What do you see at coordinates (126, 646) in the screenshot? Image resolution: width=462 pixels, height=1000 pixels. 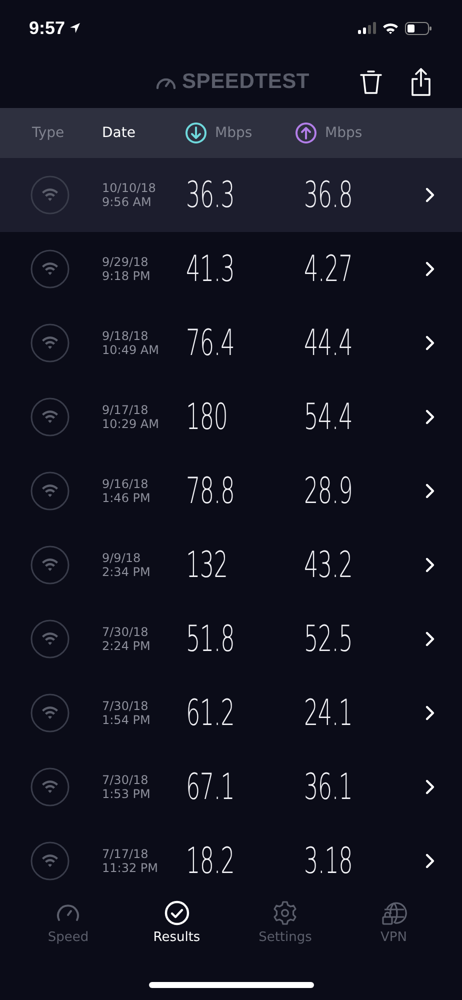 I see `time-text: 2:24 PM` at bounding box center [126, 646].